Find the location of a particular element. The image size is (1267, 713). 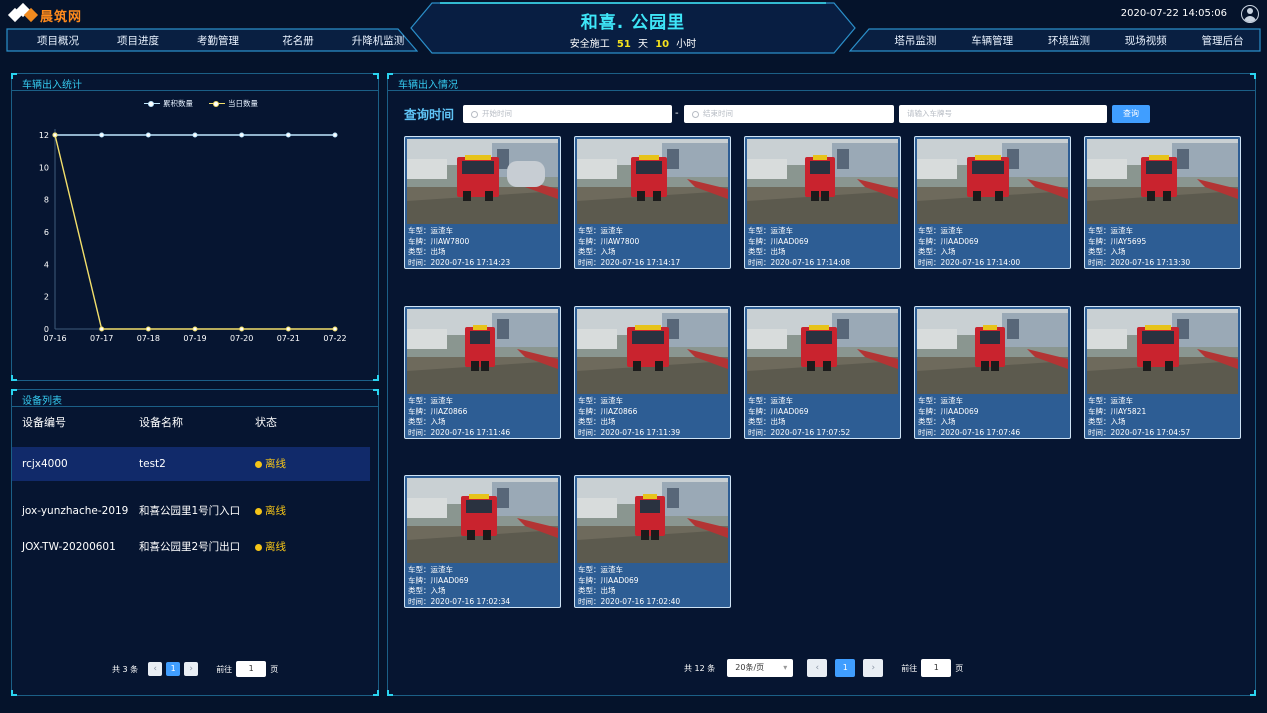

y-tick-label: 4 is located at coordinates (46, 264).